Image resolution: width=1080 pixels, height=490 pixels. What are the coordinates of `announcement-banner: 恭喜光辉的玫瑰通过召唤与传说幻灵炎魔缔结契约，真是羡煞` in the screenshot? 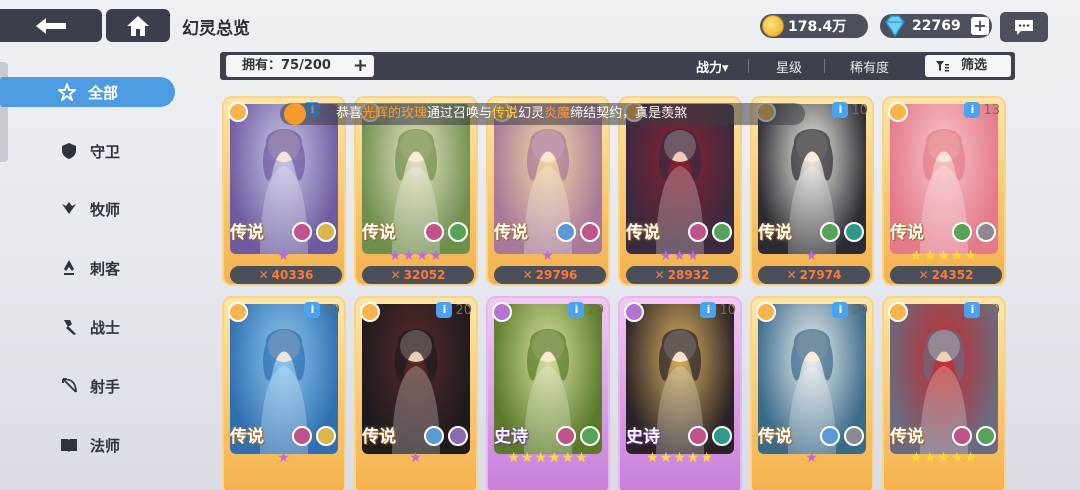 It's located at (542, 114).